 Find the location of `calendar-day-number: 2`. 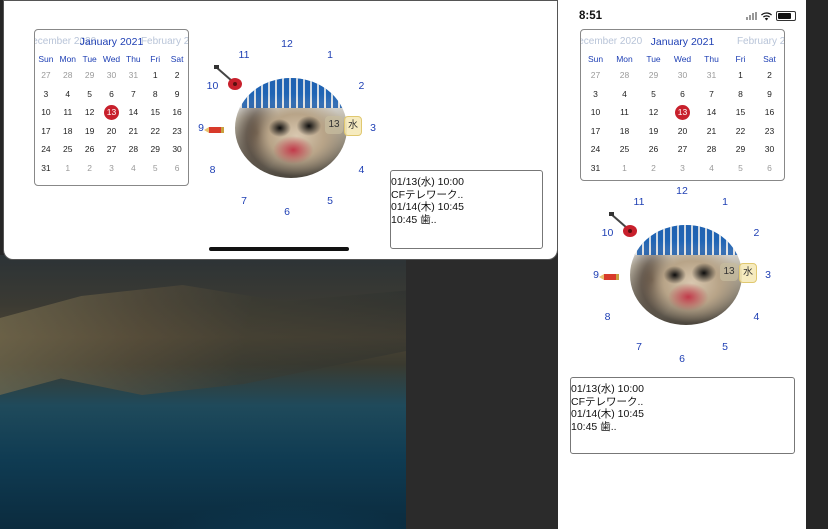

calendar-day-number: 2 is located at coordinates (177, 75).